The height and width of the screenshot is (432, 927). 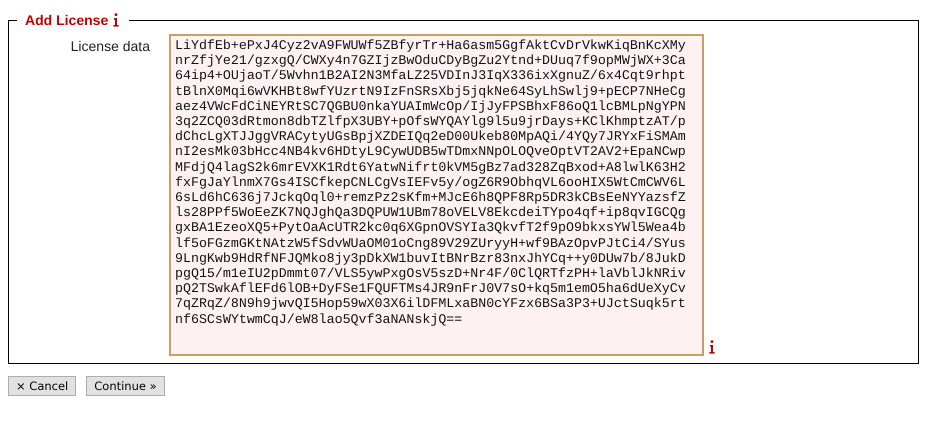 What do you see at coordinates (42, 386) in the screenshot?
I see `form-button: × Cancel` at bounding box center [42, 386].